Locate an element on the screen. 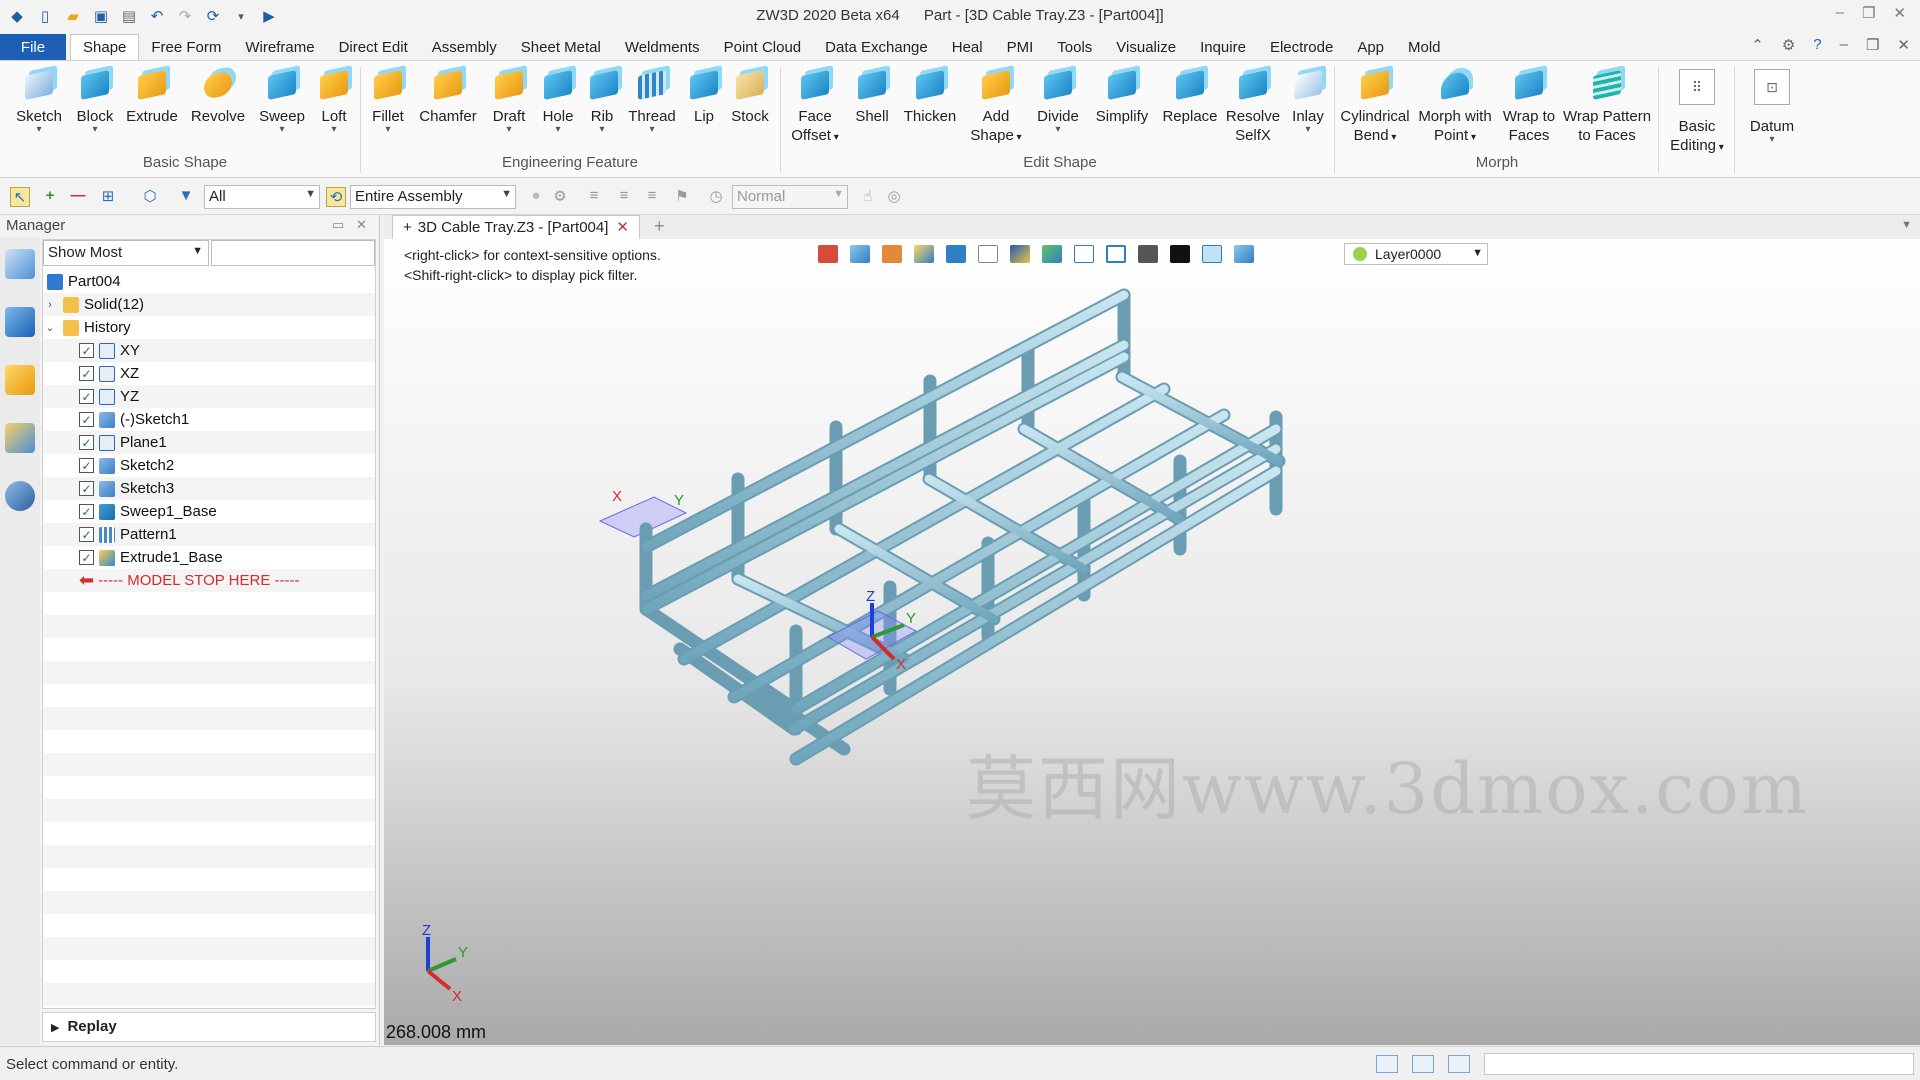 This screenshot has height=1080, width=1920. hole-button: Hole ▾ is located at coordinates (558, 100).